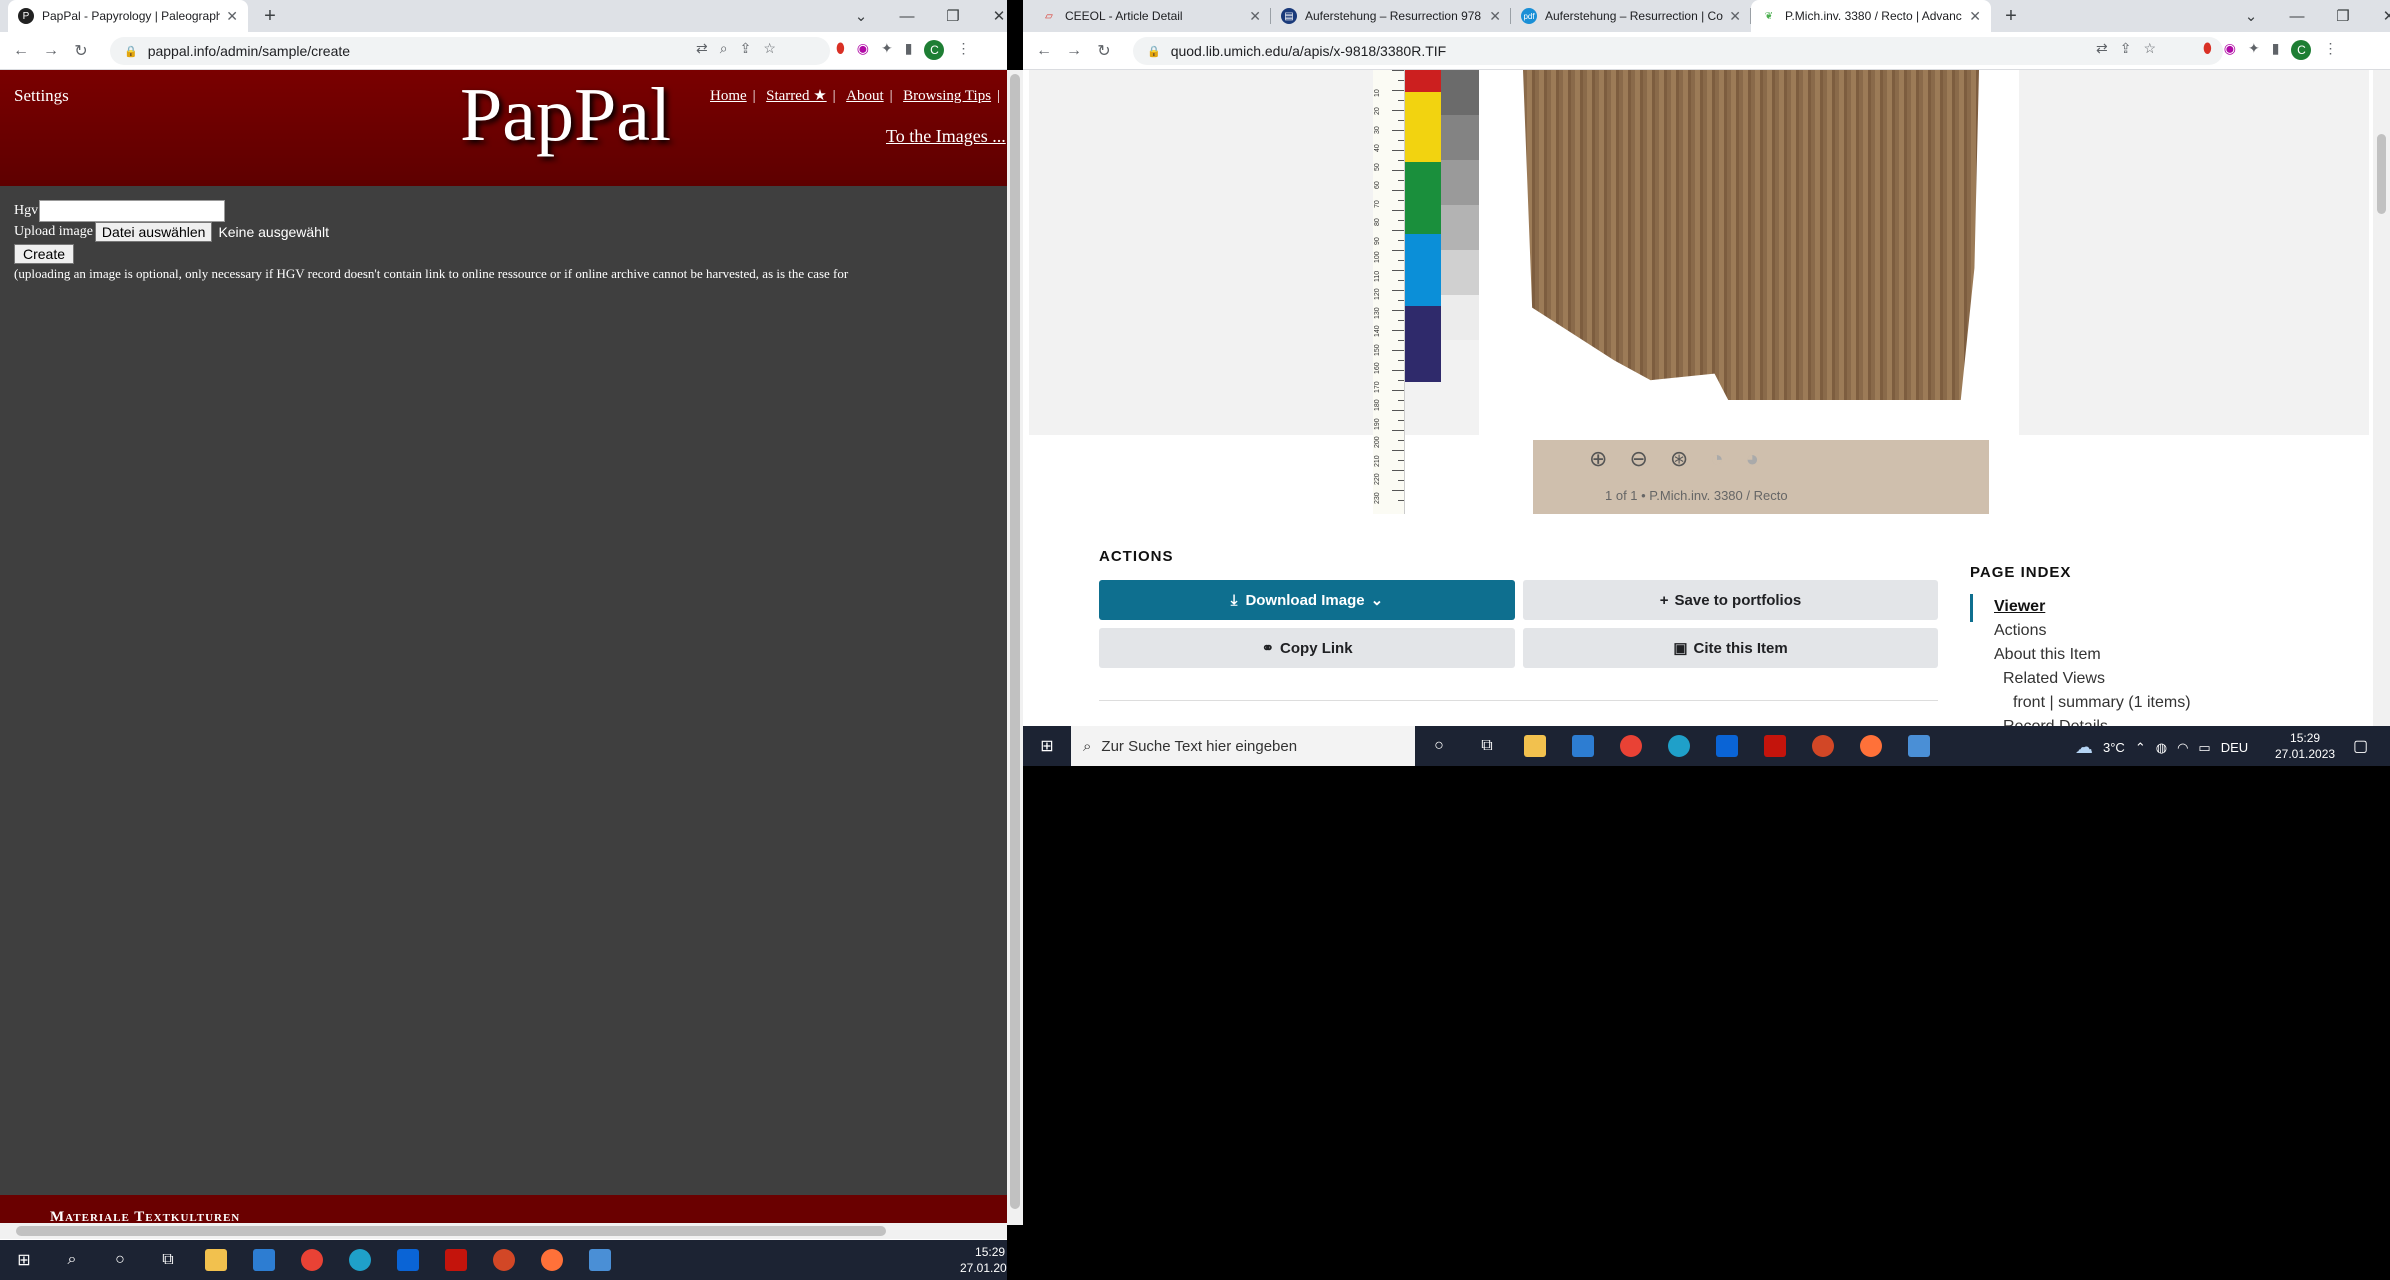  What do you see at coordinates (2114, 747) in the screenshot?
I see `weather-temperature: 3°C` at bounding box center [2114, 747].